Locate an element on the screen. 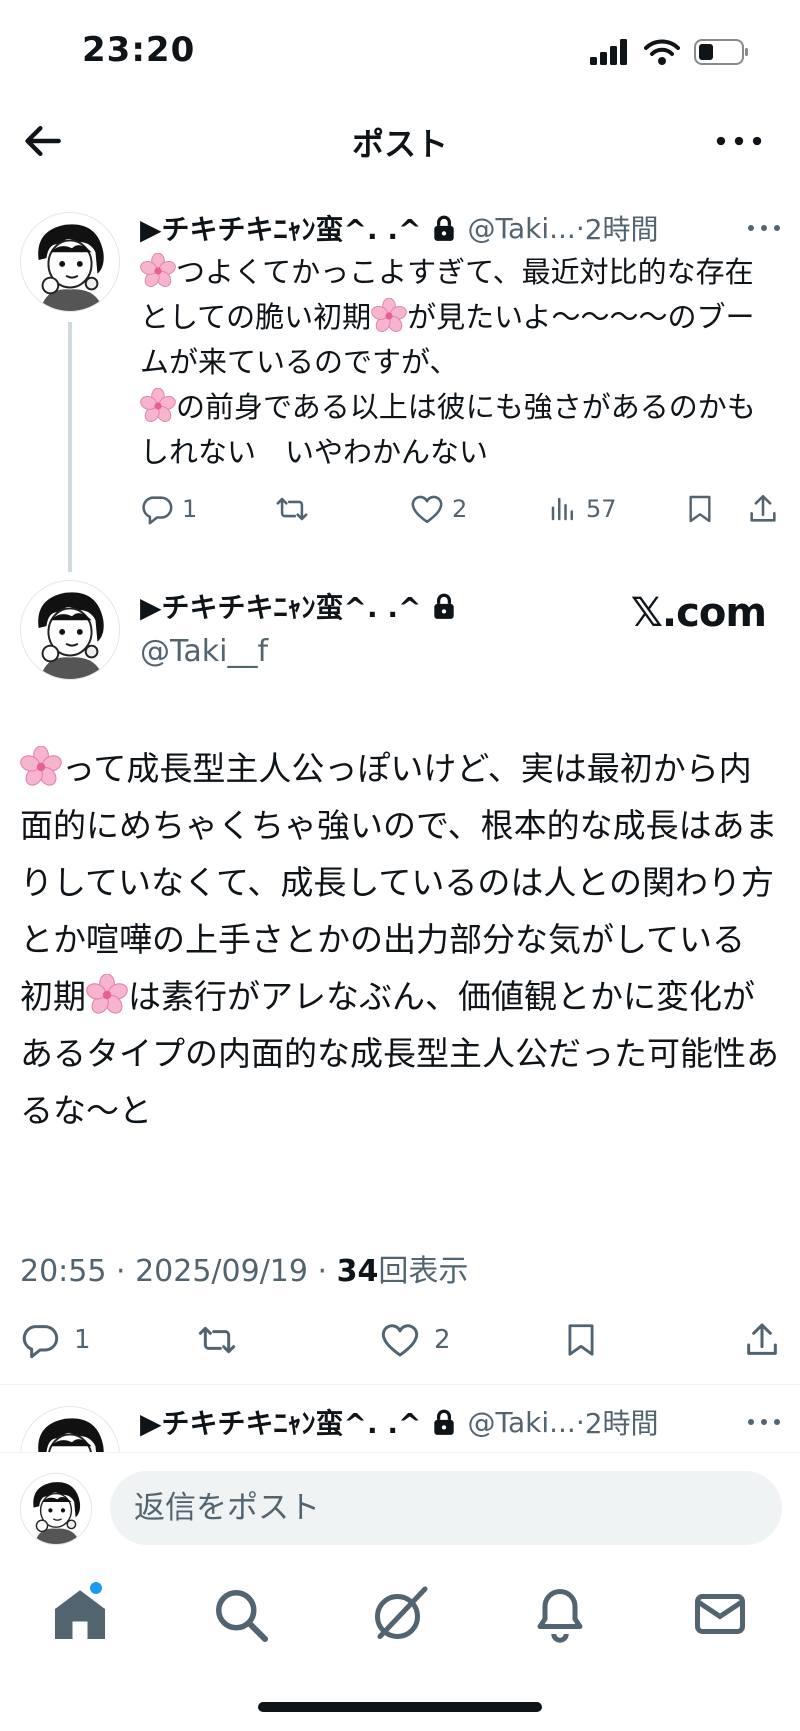 The image size is (800, 1731). main-post-display-name-row: ▶チキチキﾆｬﾝ蛮^. .^ is located at coordinates (298, 606).